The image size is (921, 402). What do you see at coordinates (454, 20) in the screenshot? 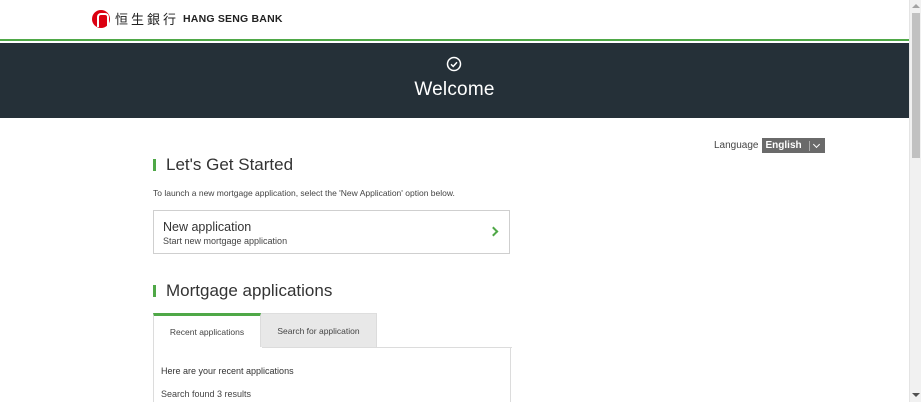
I see `top-header: 恒生銀行 HANG SENG BANK` at bounding box center [454, 20].